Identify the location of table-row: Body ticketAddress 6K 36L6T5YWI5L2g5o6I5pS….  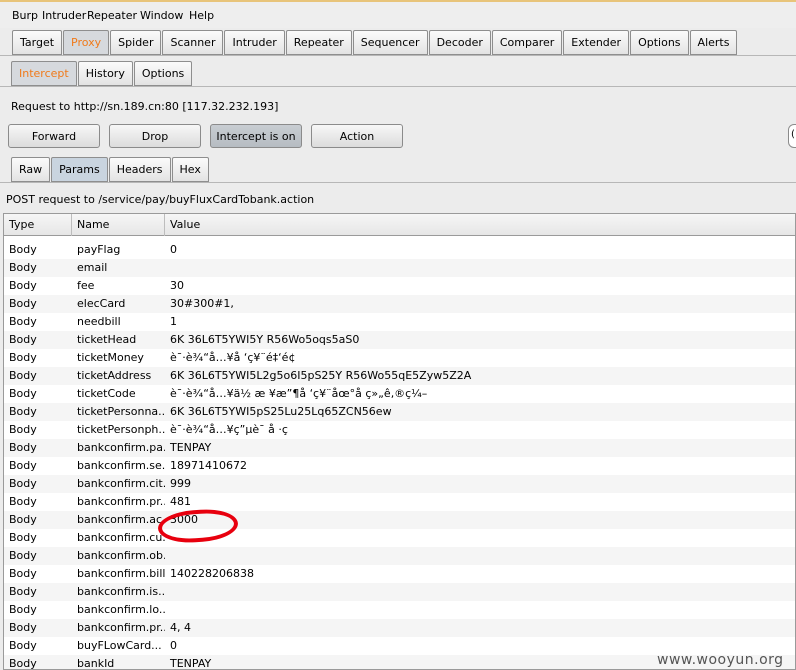
(399, 376).